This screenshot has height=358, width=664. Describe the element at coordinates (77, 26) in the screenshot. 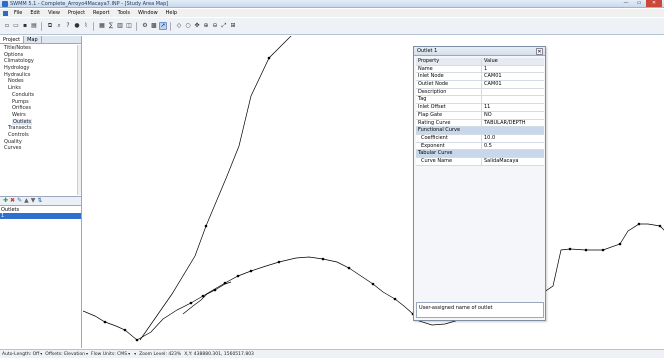

I see `run-icon: ●` at that location.